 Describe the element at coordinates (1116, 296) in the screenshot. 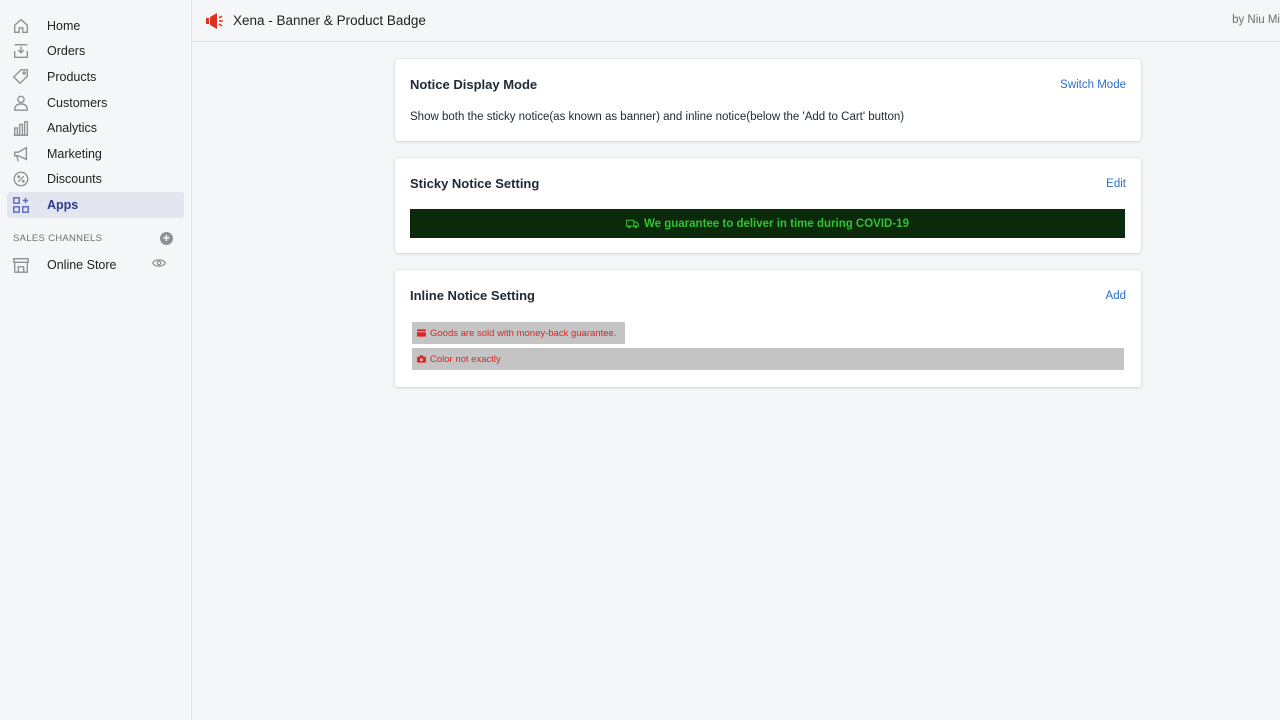

I see `add-link: Add` at that location.